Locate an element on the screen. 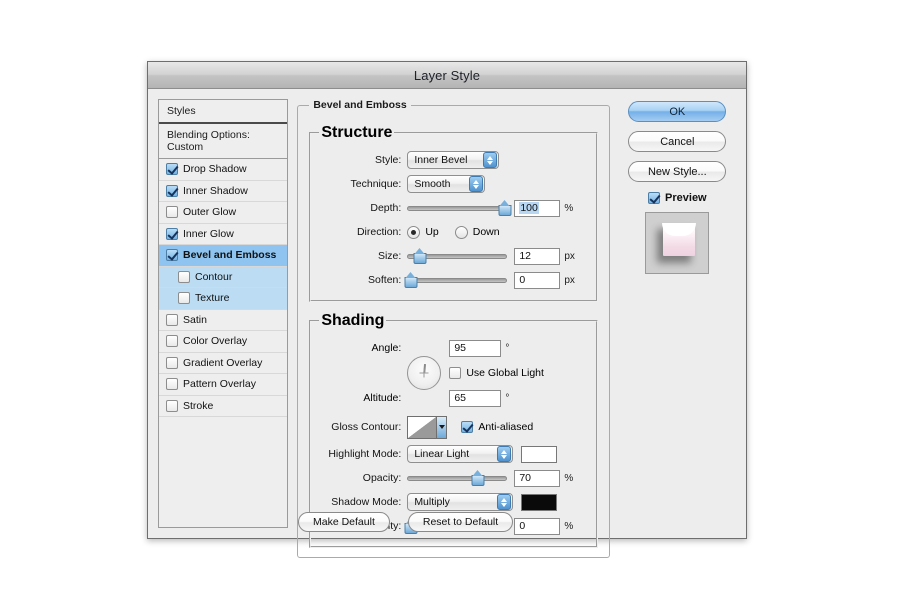  soften-input: 0 is located at coordinates (537, 280).